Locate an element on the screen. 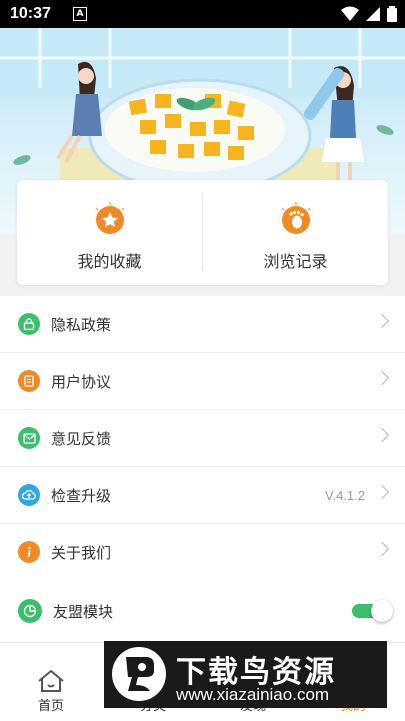 The image size is (405, 721). info-icon is located at coordinates (29, 552).